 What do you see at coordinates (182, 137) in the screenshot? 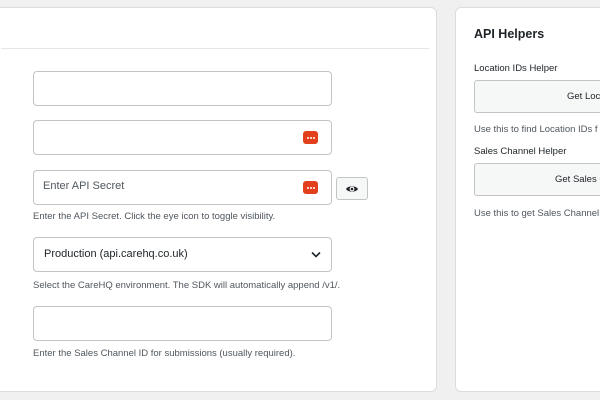
I see `api-key-input` at bounding box center [182, 137].